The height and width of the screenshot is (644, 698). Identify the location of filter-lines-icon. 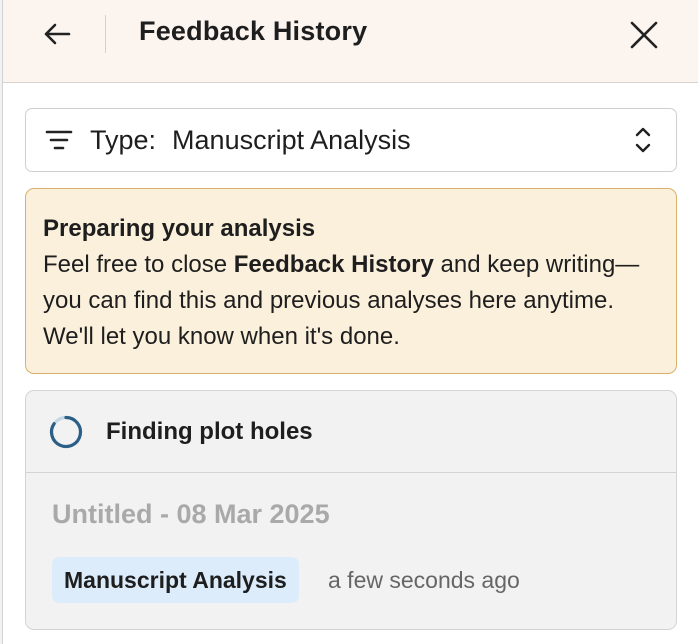
(59, 140).